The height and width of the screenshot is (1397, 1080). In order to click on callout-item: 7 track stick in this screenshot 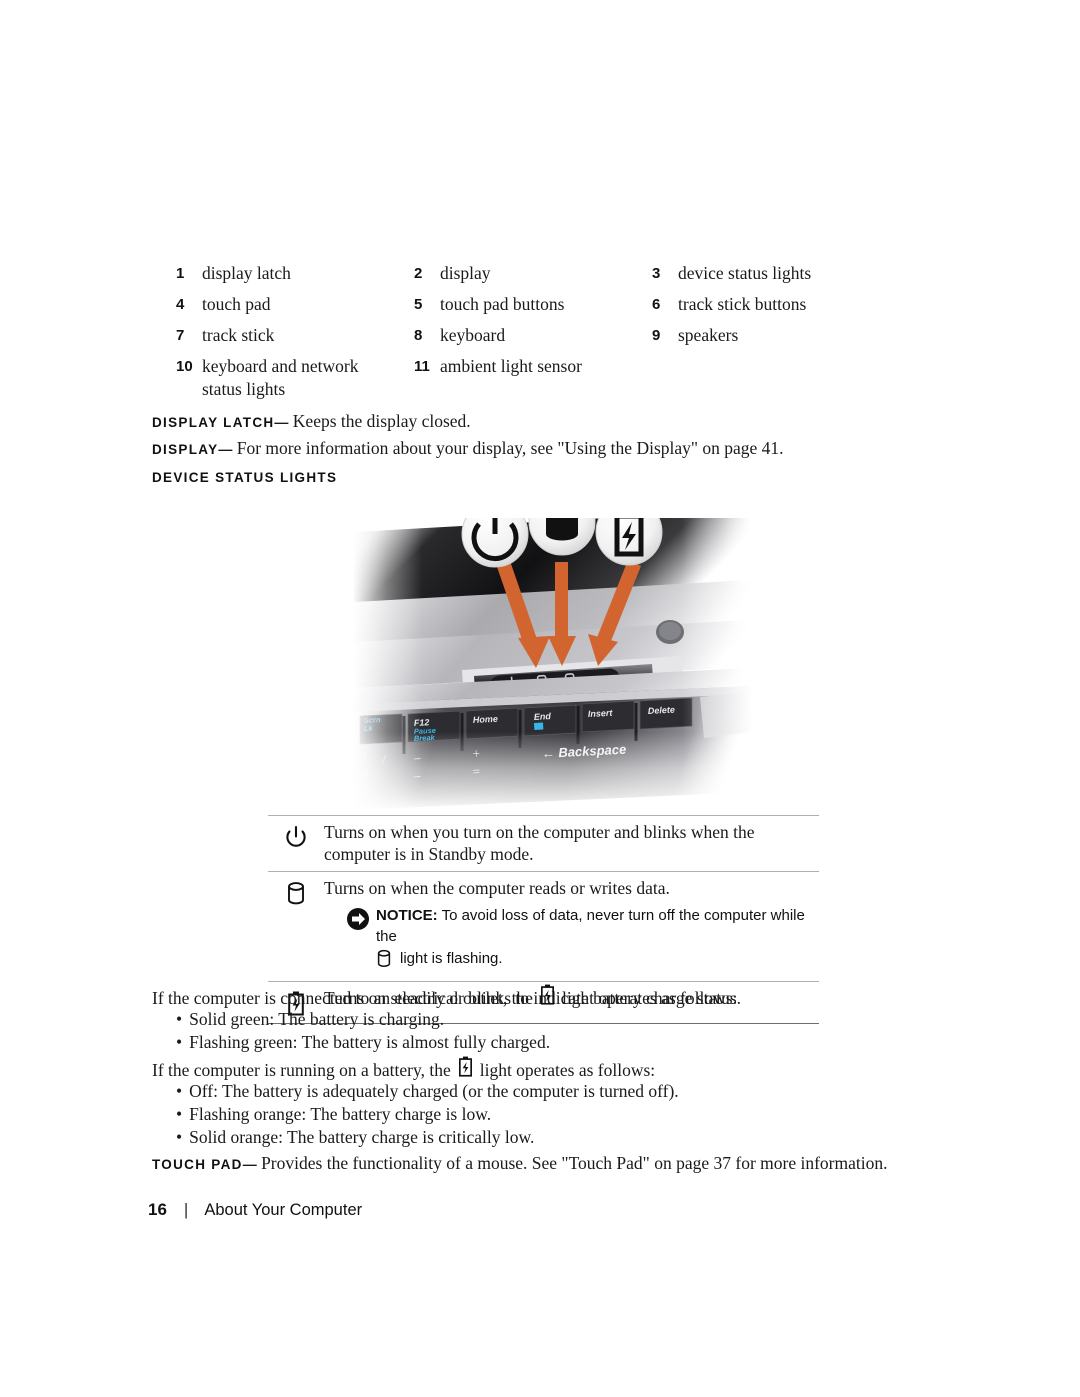, I will do `click(295, 335)`.